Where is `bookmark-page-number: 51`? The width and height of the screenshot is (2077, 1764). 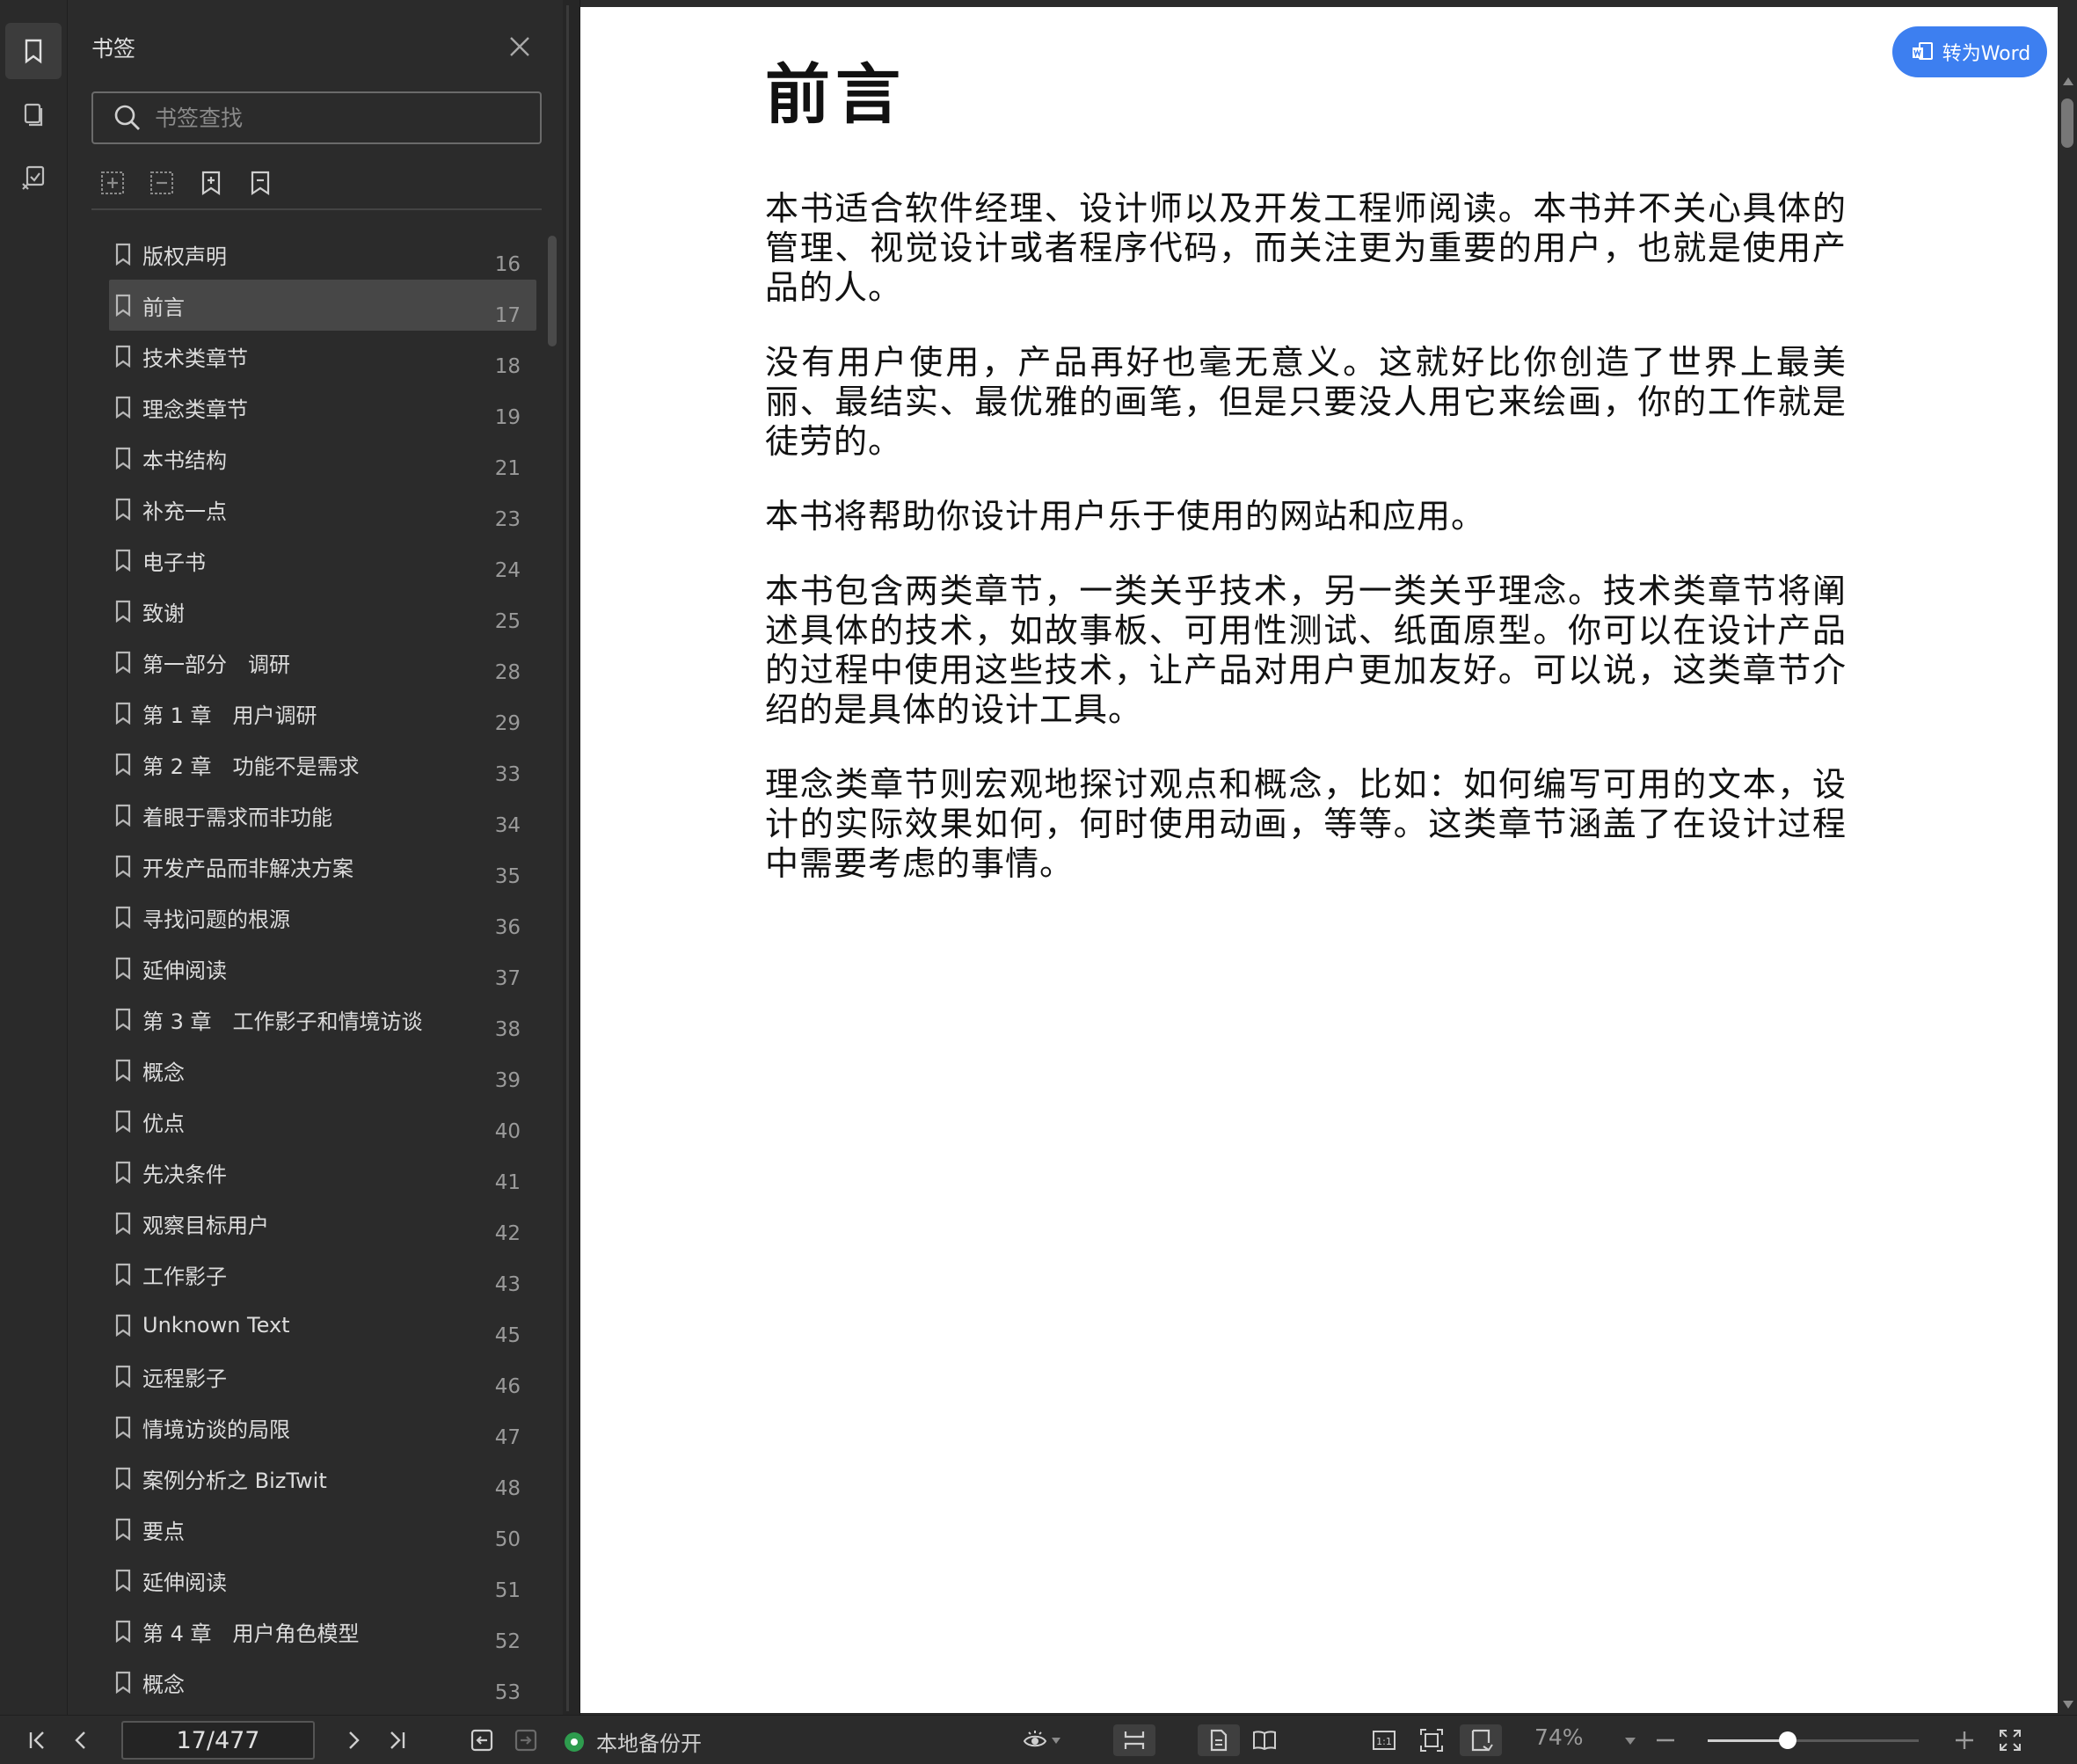
bookmark-page-number: 51 is located at coordinates (507, 1590).